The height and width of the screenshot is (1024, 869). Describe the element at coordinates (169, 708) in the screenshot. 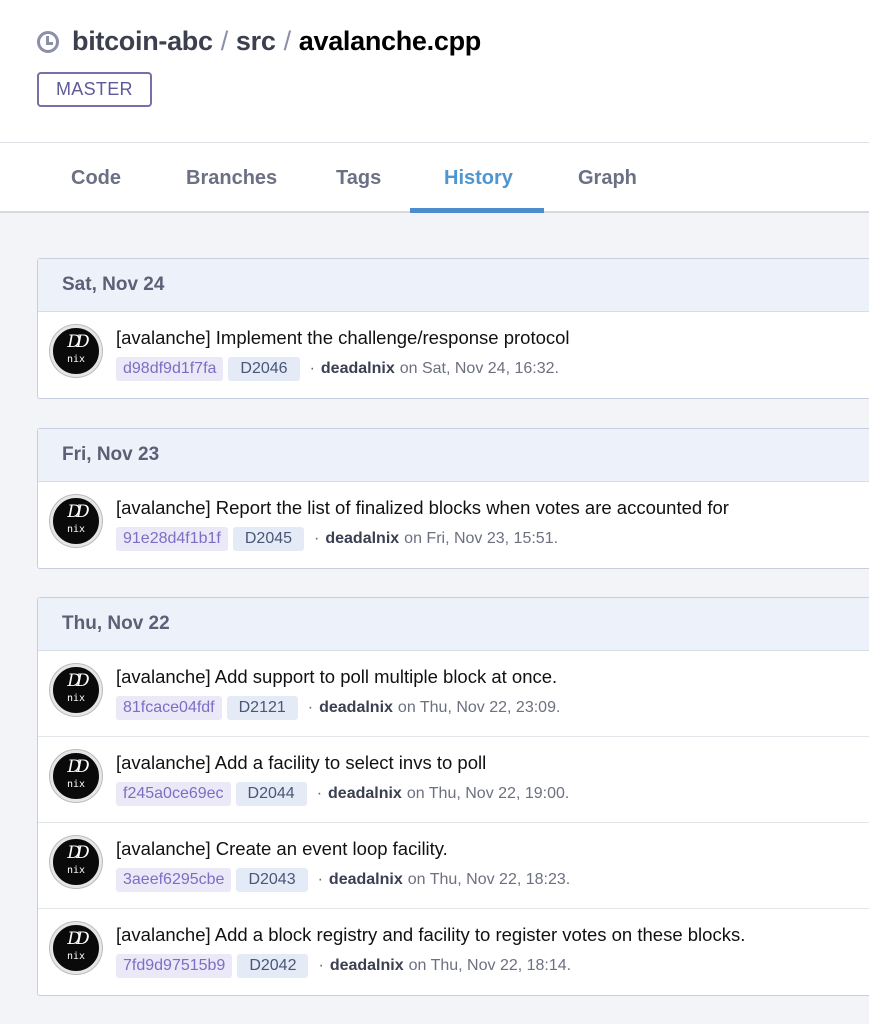

I see `commit-hash-link: 81fcace04fdf` at that location.